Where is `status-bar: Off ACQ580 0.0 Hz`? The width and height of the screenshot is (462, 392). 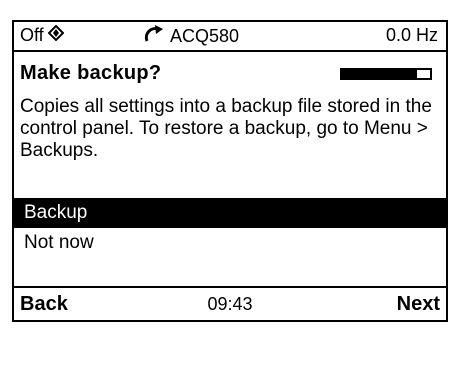
status-bar: Off ACQ580 0.0 Hz is located at coordinates (230, 37).